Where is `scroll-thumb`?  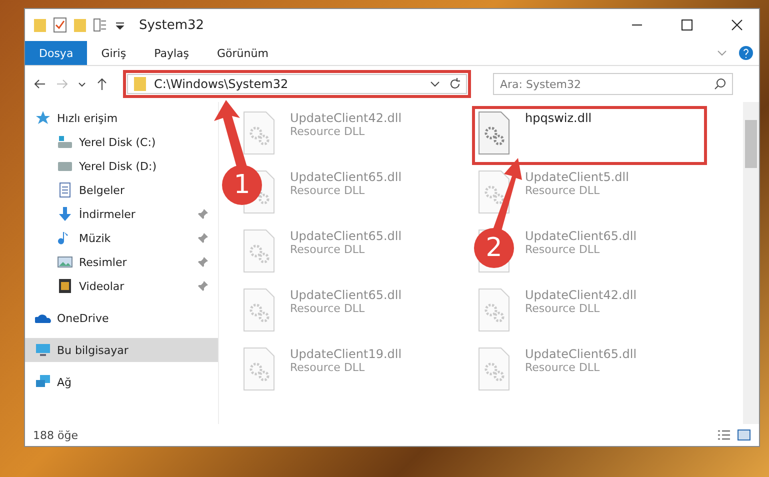
scroll-thumb is located at coordinates (751, 144).